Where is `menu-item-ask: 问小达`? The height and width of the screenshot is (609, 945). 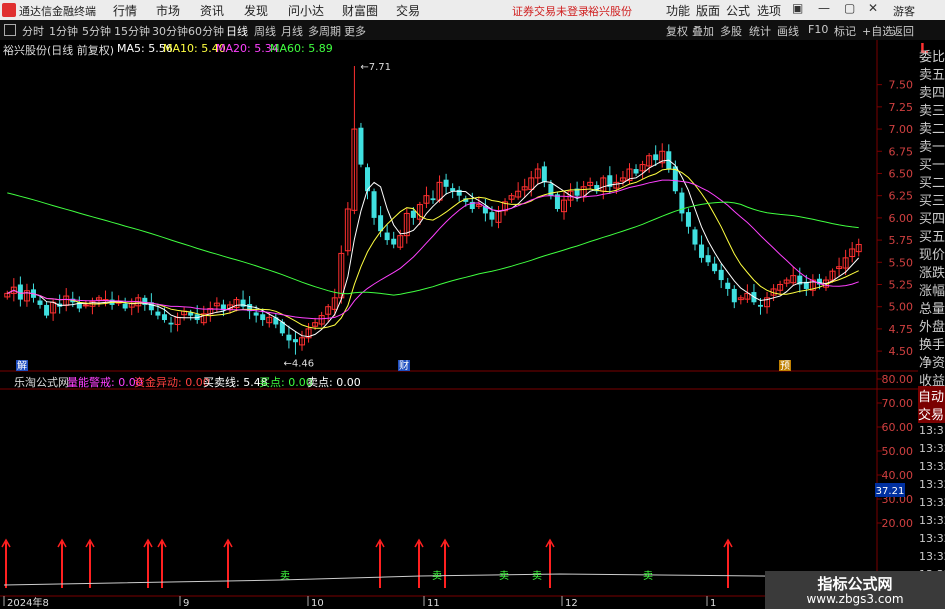
menu-item-ask: 问小达 is located at coordinates (306, 10).